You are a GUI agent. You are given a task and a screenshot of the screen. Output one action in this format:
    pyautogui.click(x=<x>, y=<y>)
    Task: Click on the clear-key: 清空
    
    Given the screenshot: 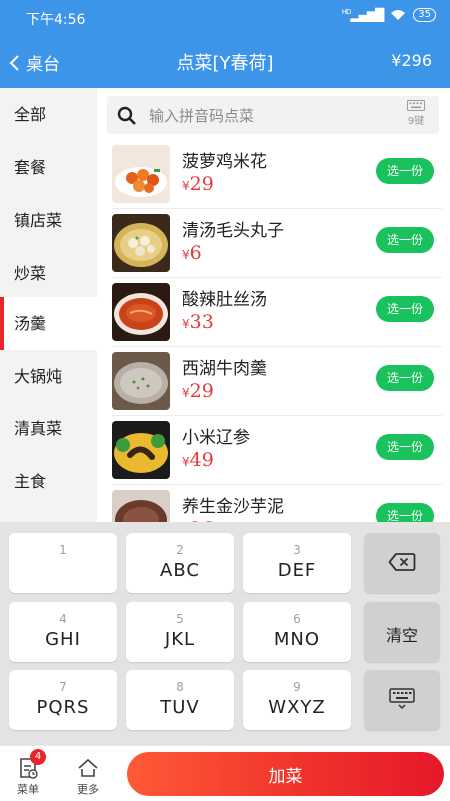 What is the action you would take?
    pyautogui.click(x=402, y=632)
    